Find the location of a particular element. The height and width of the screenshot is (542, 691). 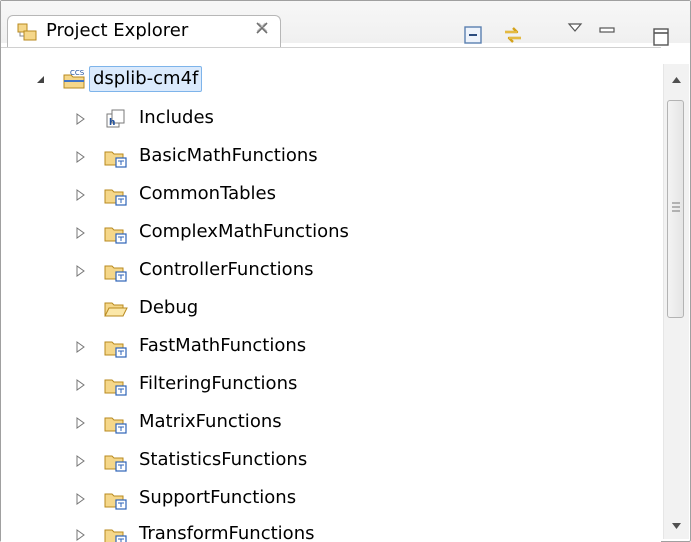

tree-item-folder: MatrixFunctions is located at coordinates (331, 423).